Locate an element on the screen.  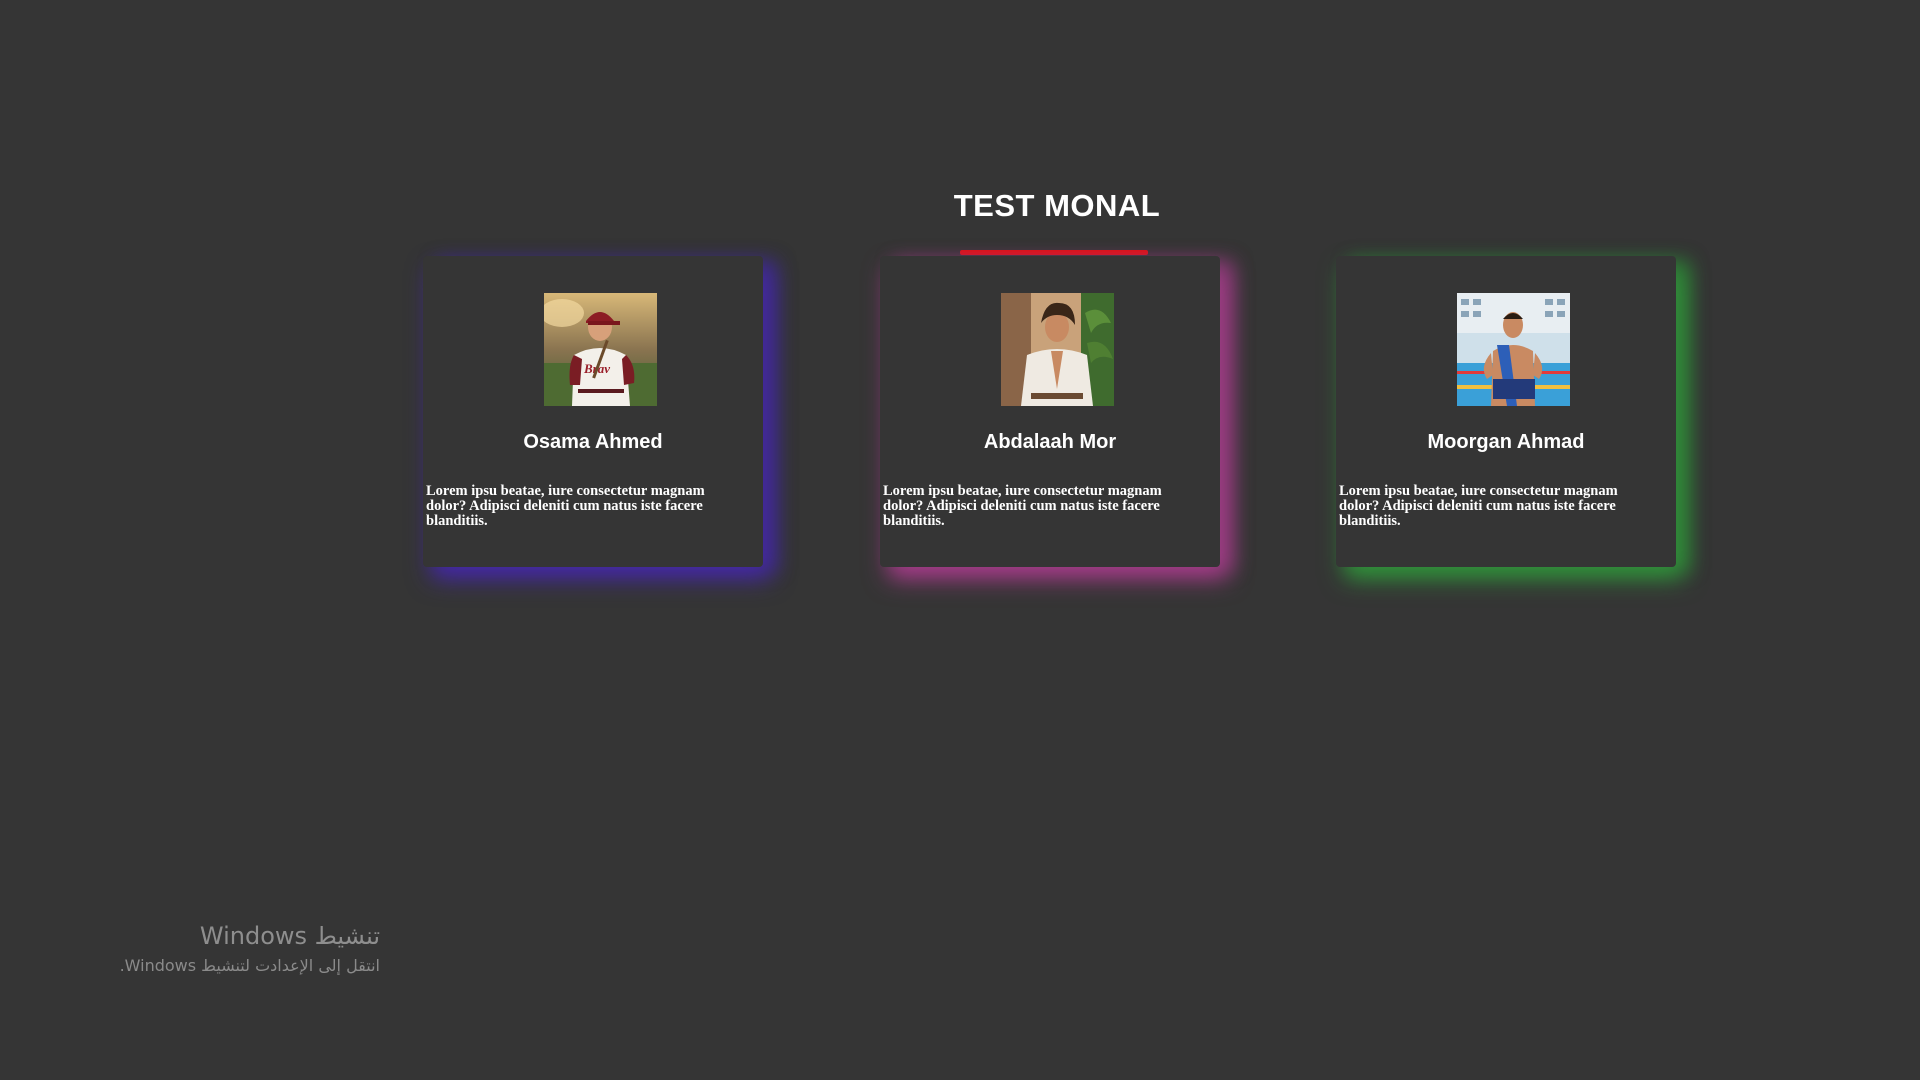
avatar-abdalaah-mor is located at coordinates (1057, 349).